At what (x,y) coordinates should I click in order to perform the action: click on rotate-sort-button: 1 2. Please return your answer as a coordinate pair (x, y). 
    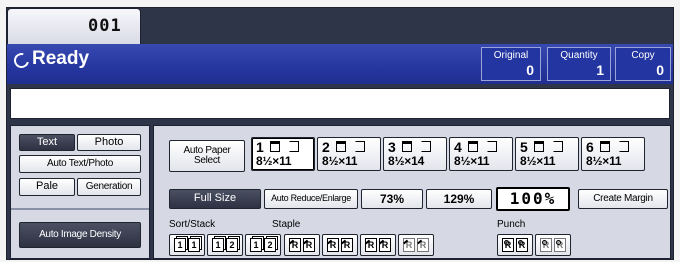
    Looking at the image, I should click on (225, 245).